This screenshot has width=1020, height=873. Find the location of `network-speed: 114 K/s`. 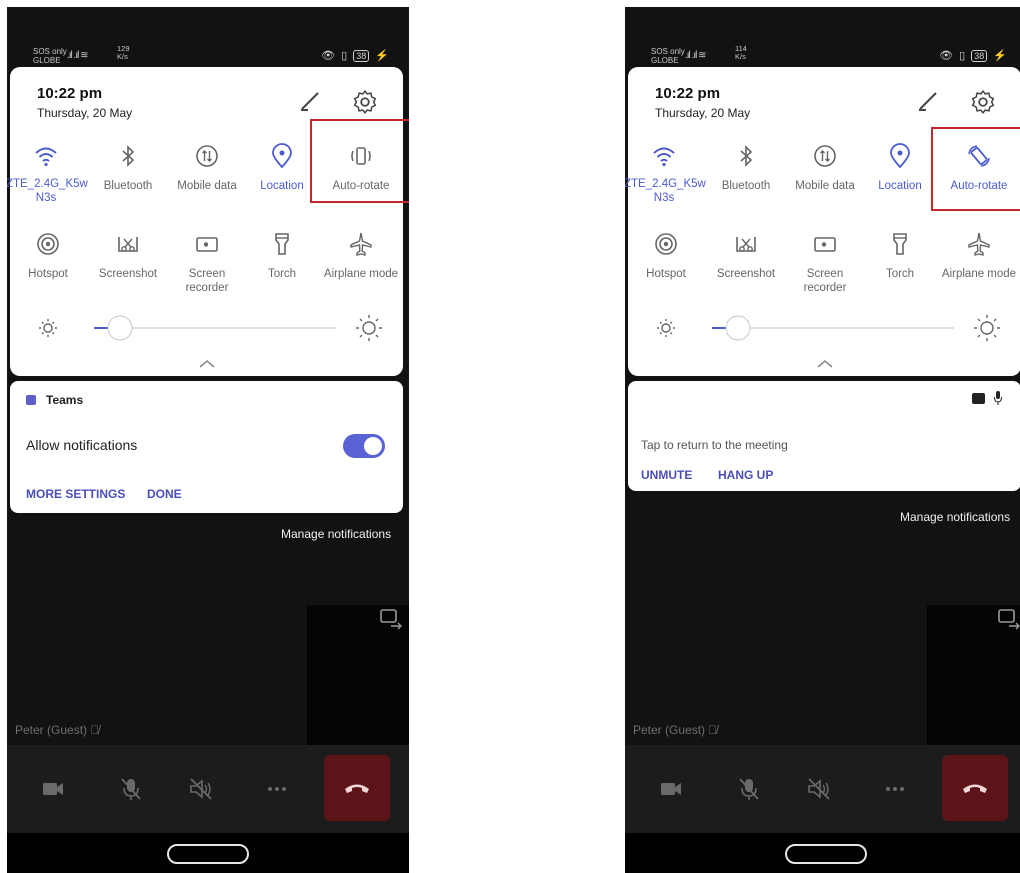

network-speed: 114 K/s is located at coordinates (741, 53).